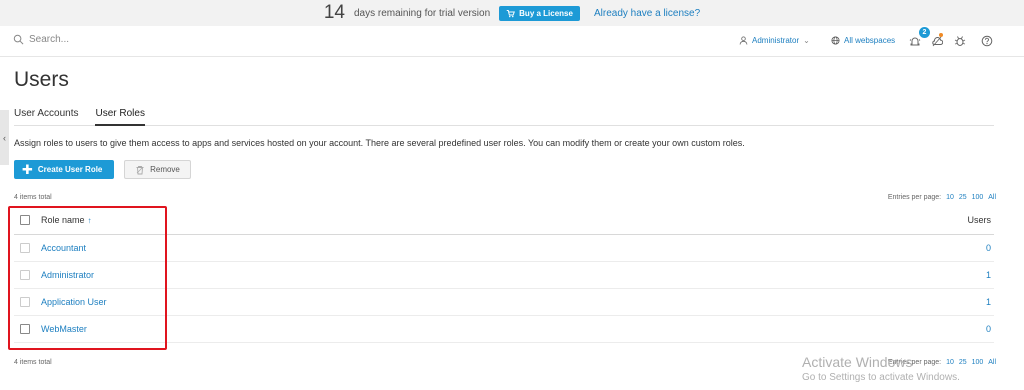  I want to click on user-icon, so click(743, 40).